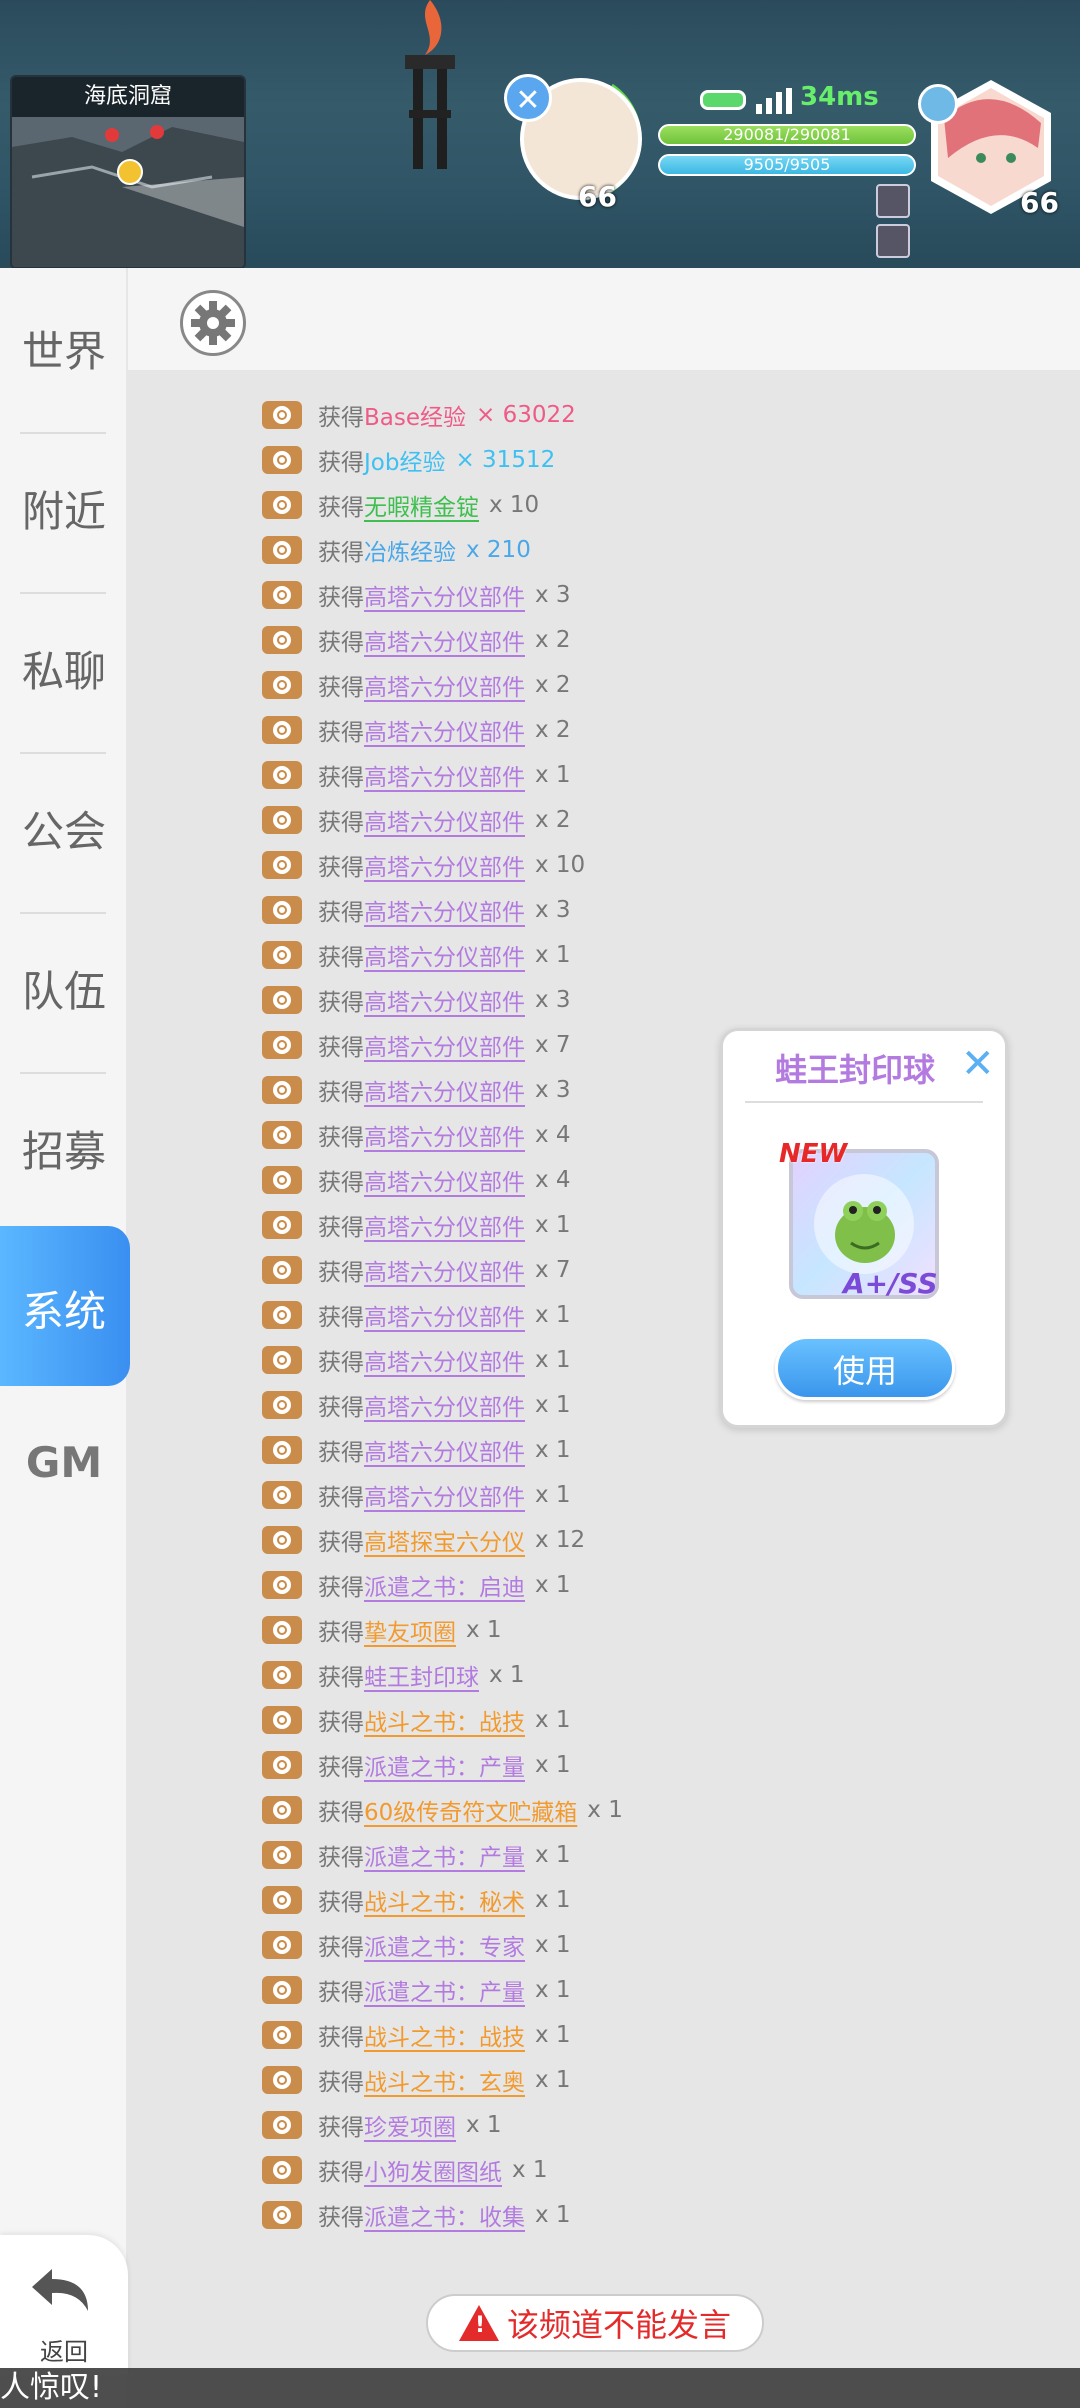 The width and height of the screenshot is (1080, 2408). What do you see at coordinates (60, 2290) in the screenshot?
I see `back-arrow-icon` at bounding box center [60, 2290].